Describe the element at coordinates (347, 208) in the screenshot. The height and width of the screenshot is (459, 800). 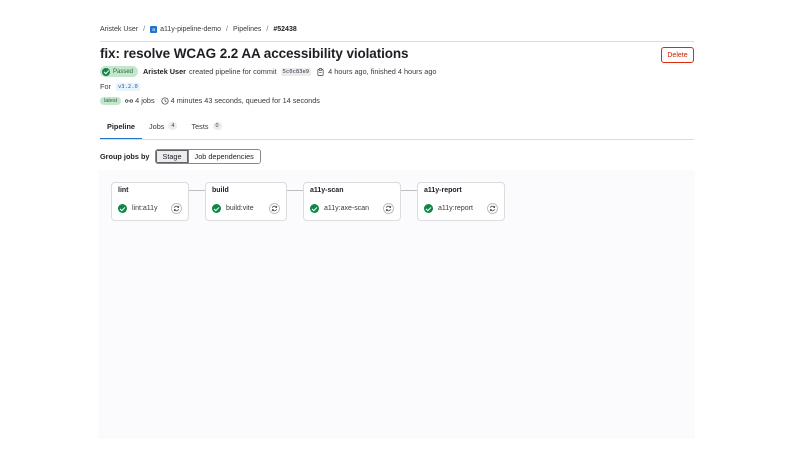
I see `job-name: a11y:axe-scan` at that location.